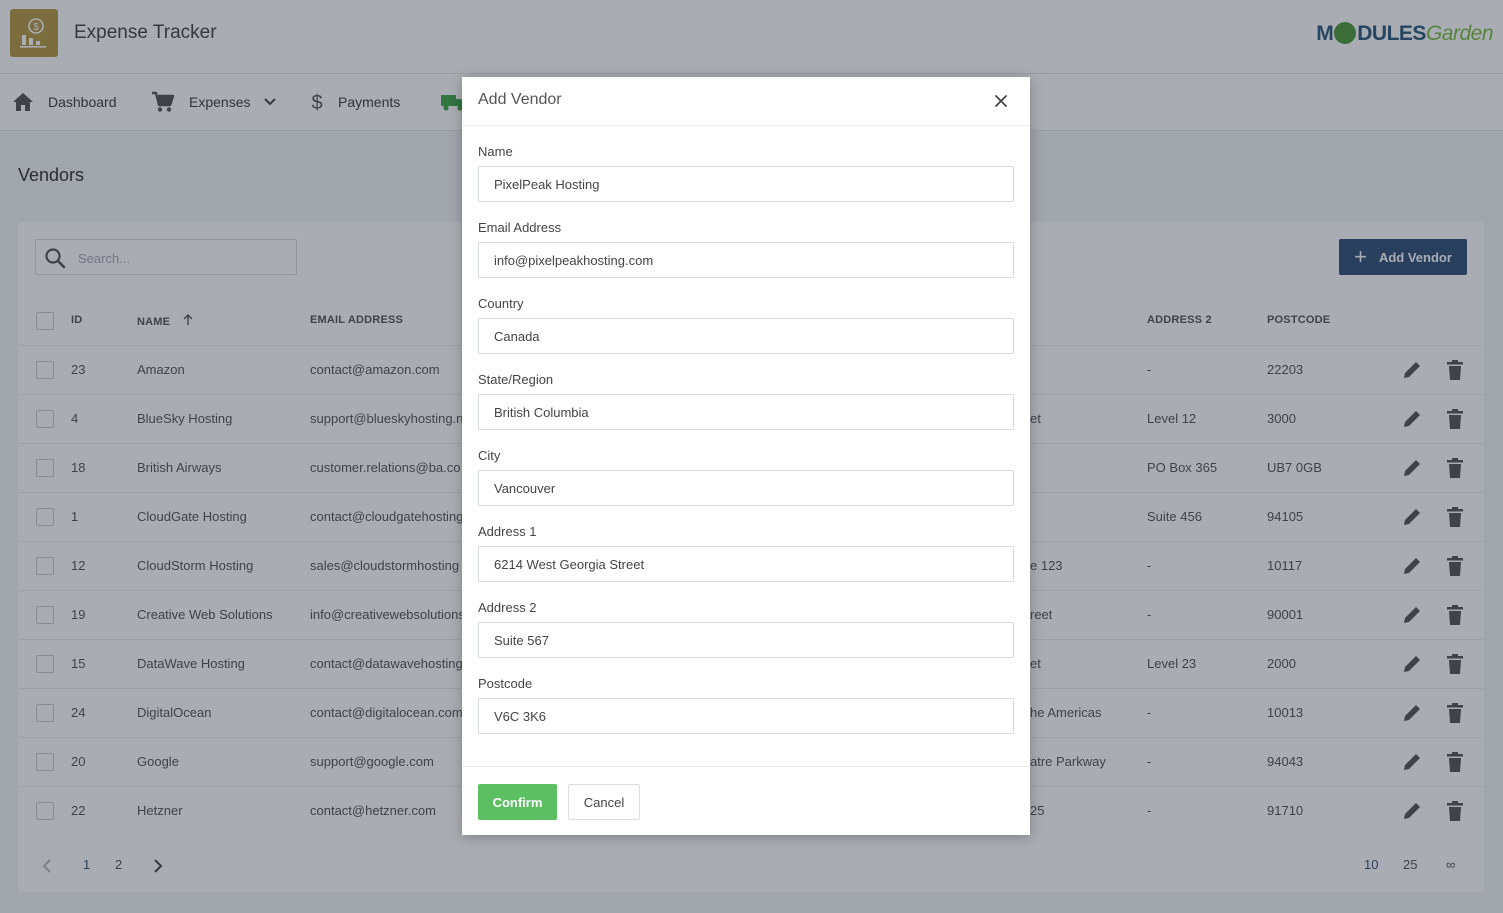 This screenshot has width=1503, height=913. What do you see at coordinates (746, 801) in the screenshot?
I see `modal-footer: Confirm Cancel` at bounding box center [746, 801].